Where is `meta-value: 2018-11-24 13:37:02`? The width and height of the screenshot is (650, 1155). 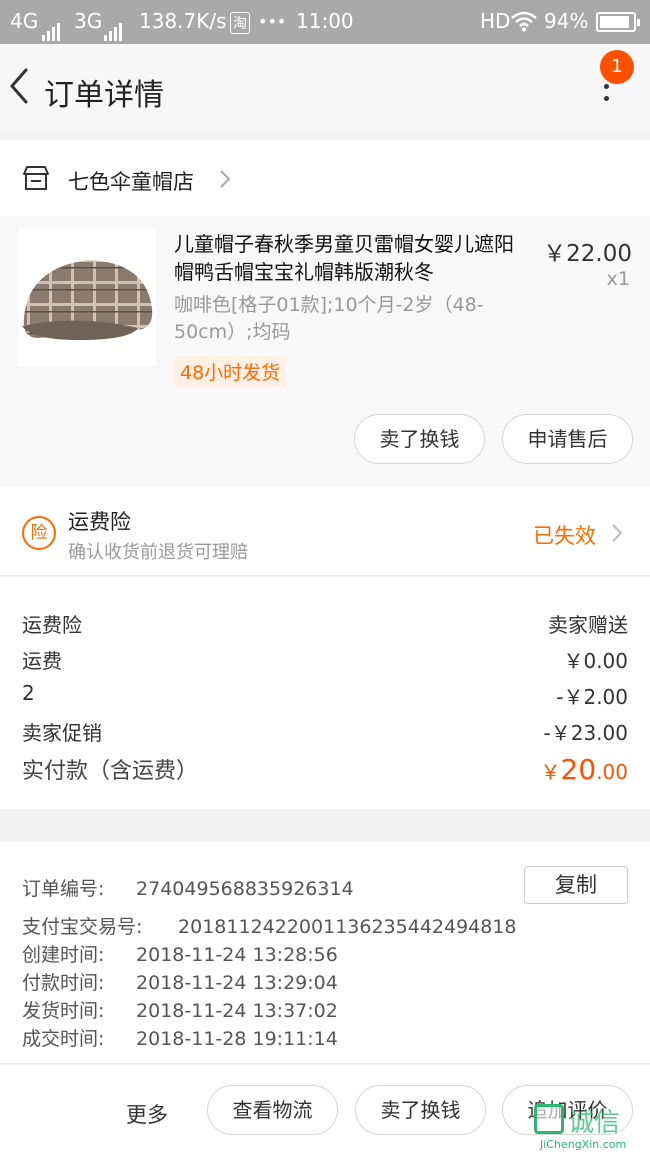
meta-value: 2018-11-24 13:37:02 is located at coordinates (237, 1011).